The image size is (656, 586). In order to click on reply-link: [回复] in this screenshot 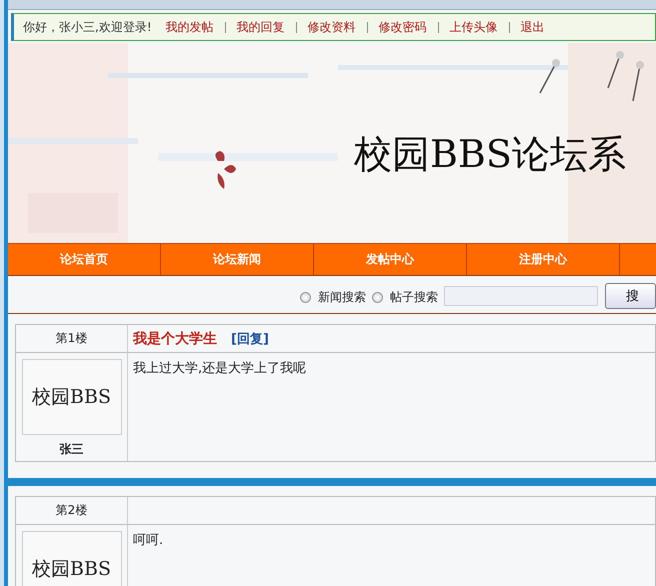, I will do `click(250, 339)`.